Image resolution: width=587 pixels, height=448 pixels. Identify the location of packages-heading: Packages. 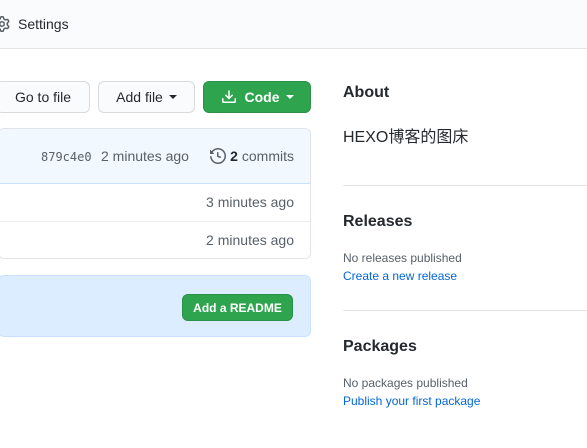
(380, 347).